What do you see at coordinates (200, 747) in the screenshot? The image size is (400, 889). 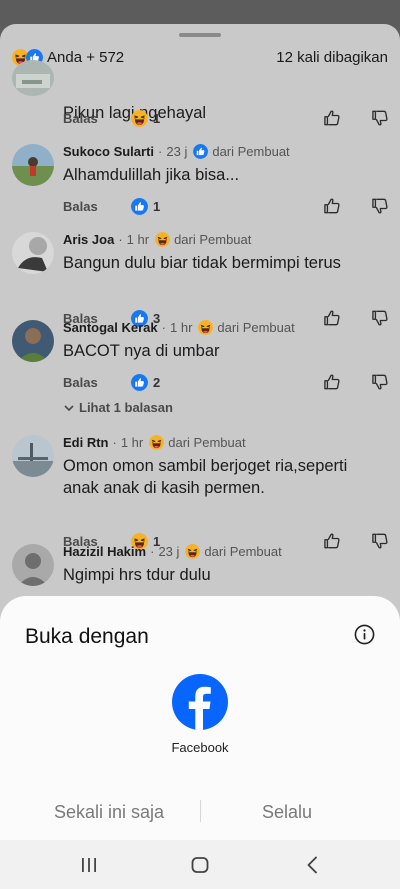 I see `app-label: Facebook` at bounding box center [200, 747].